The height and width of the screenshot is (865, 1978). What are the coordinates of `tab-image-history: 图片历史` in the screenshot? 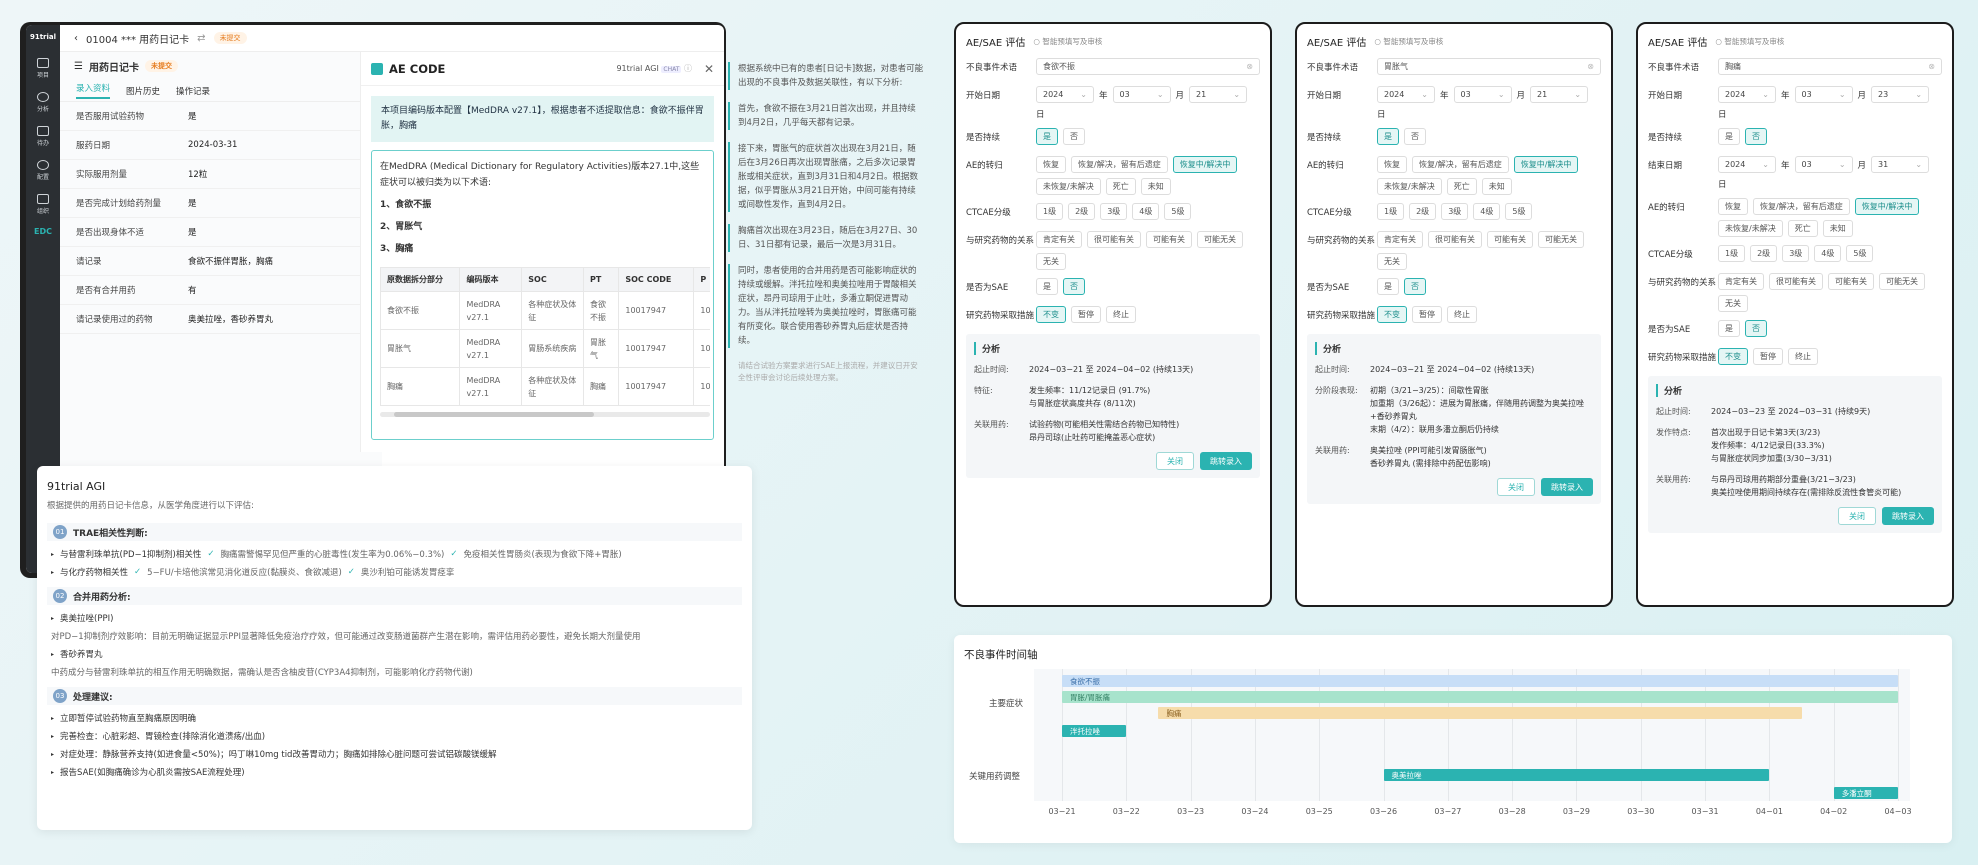 It's located at (143, 91).